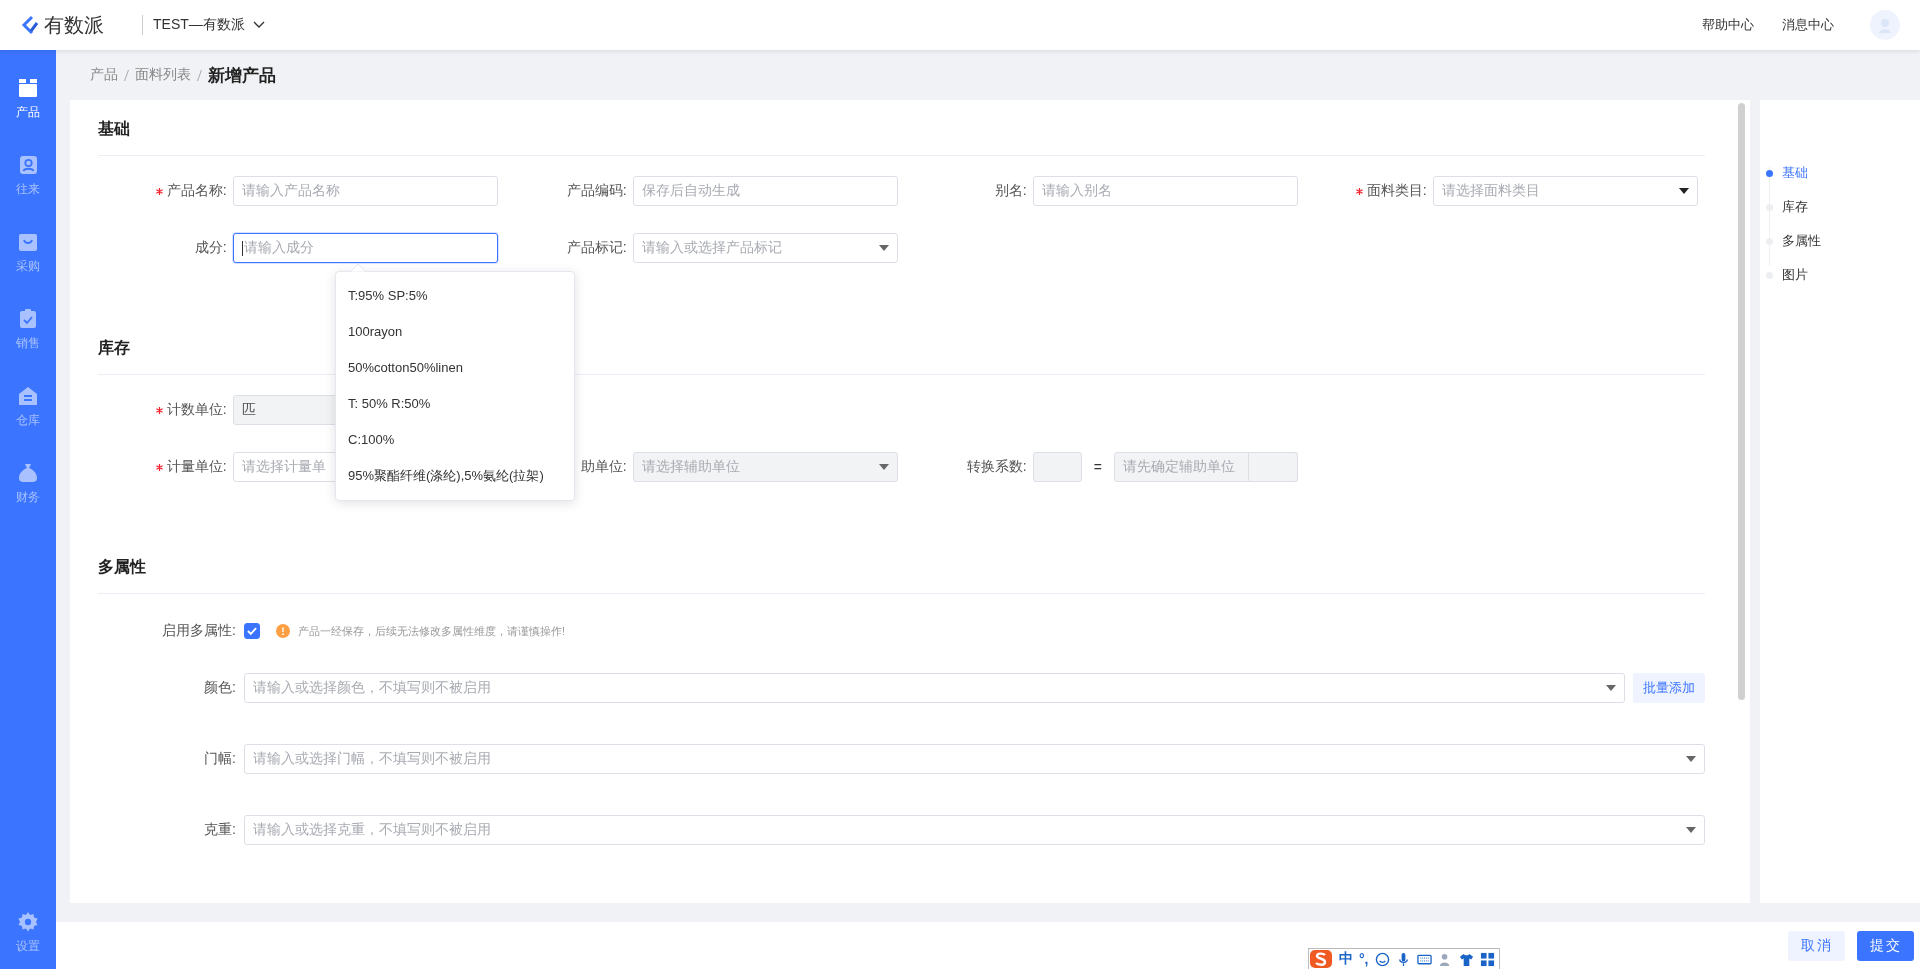 This screenshot has height=969, width=1920. Describe the element at coordinates (210, 248) in the screenshot. I see `field-label: 成分:` at that location.